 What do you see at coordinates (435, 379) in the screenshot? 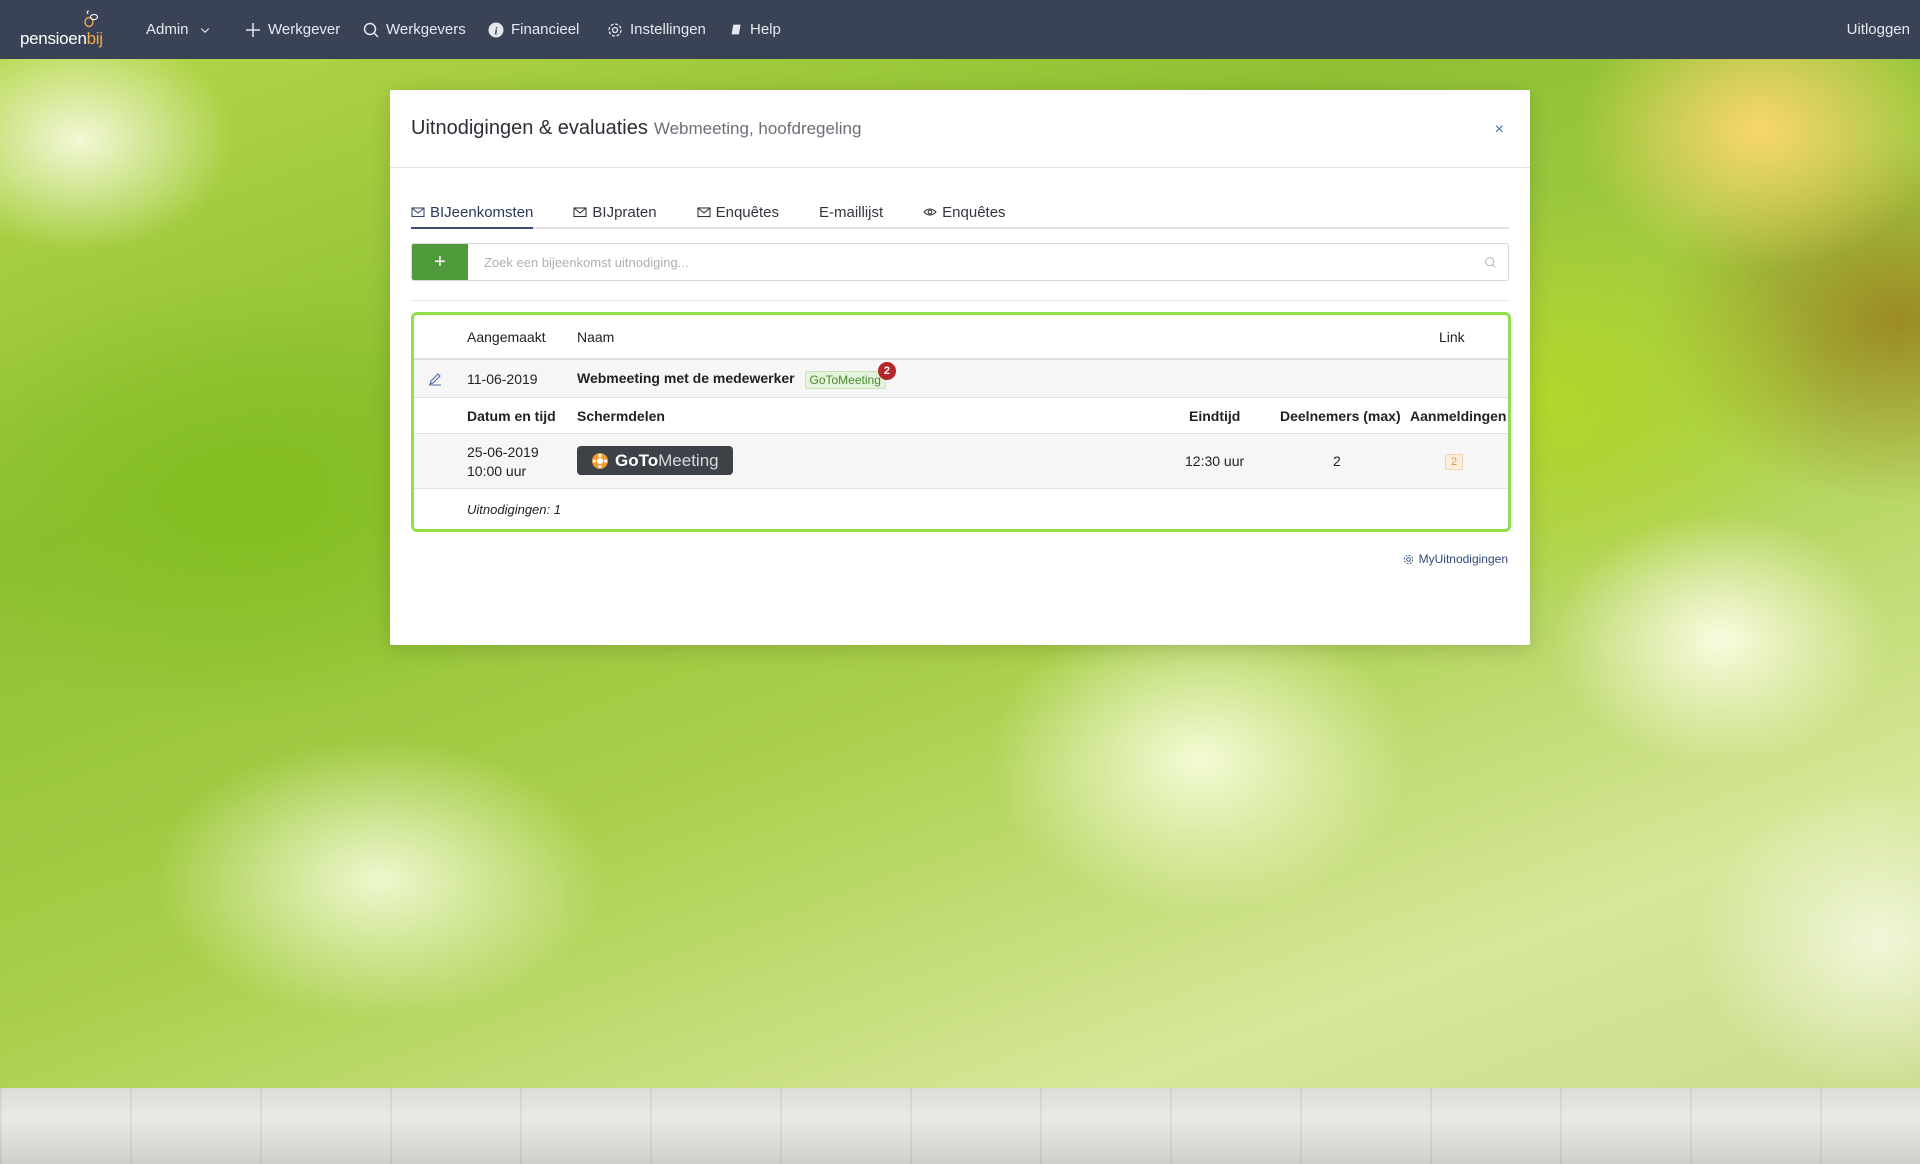
I see `edit-icon` at bounding box center [435, 379].